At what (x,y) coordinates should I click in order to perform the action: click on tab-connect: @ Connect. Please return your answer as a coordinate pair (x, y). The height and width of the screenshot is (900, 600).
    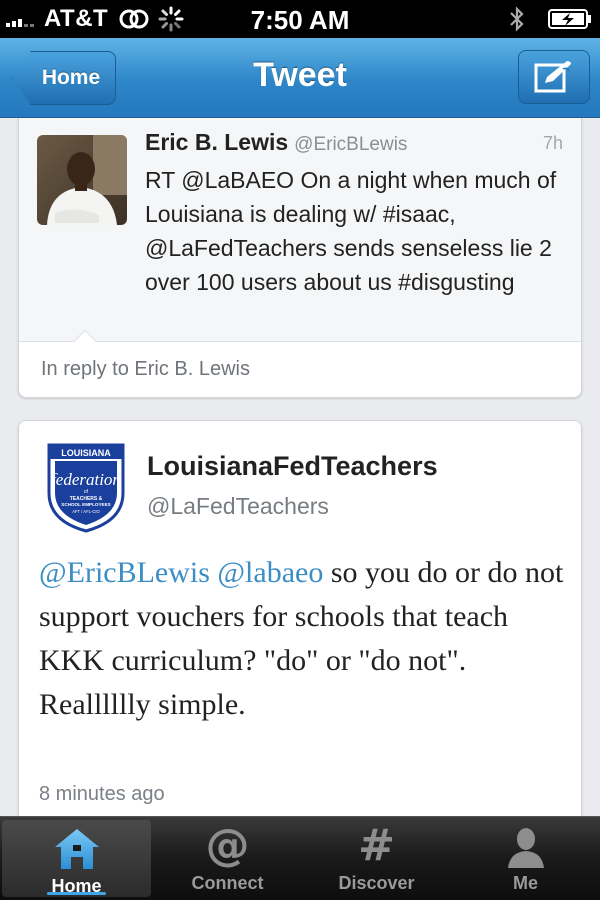
    Looking at the image, I should click on (227, 858).